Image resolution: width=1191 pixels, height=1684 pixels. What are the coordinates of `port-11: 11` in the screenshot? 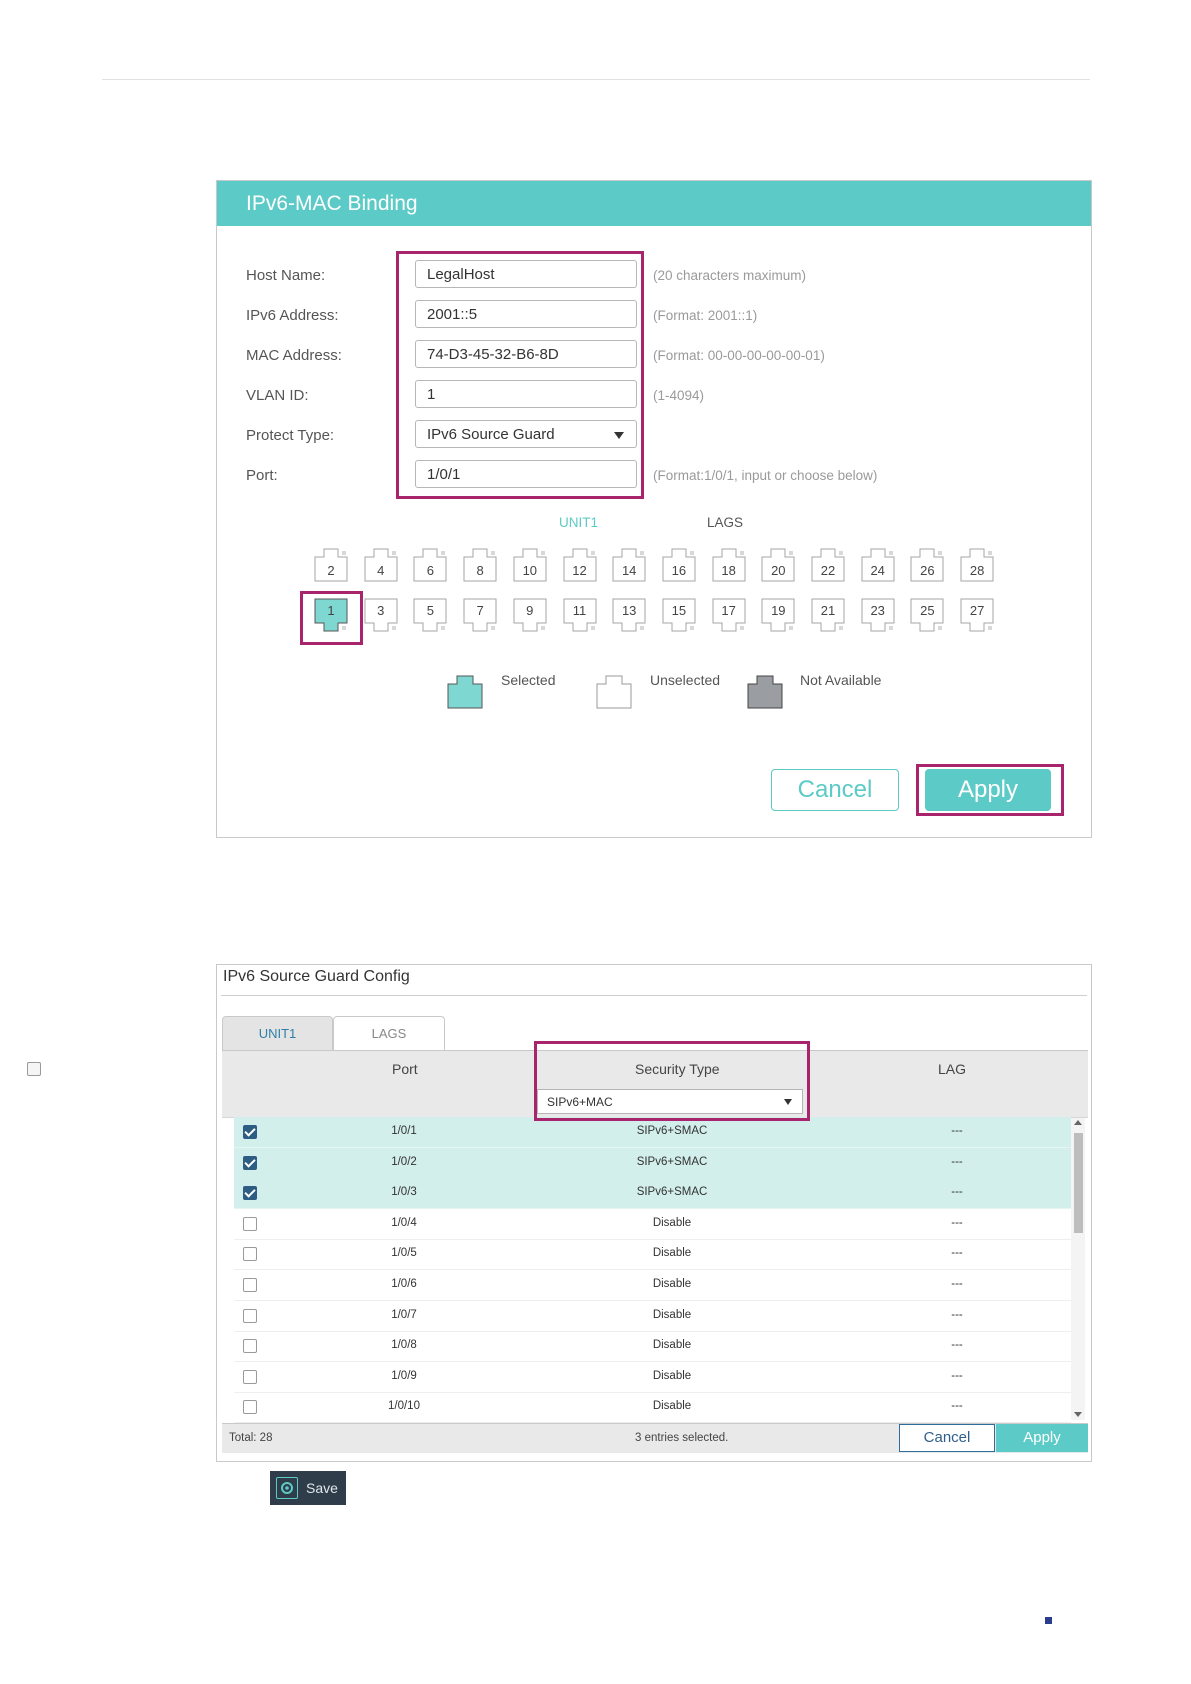 It's located at (580, 615).